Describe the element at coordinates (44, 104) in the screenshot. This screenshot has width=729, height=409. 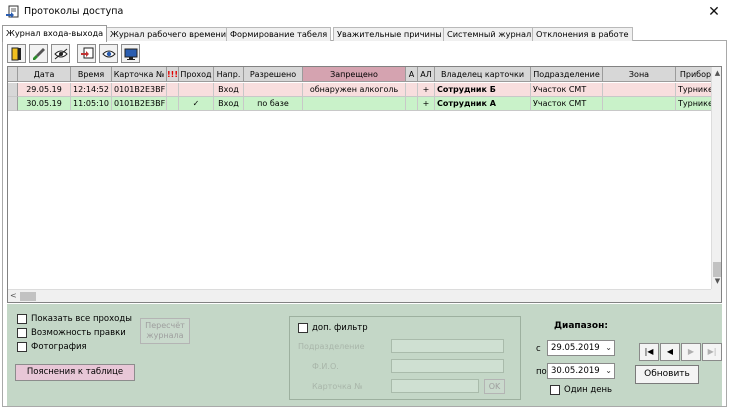
I see `cell-date: 30.05.19` at that location.